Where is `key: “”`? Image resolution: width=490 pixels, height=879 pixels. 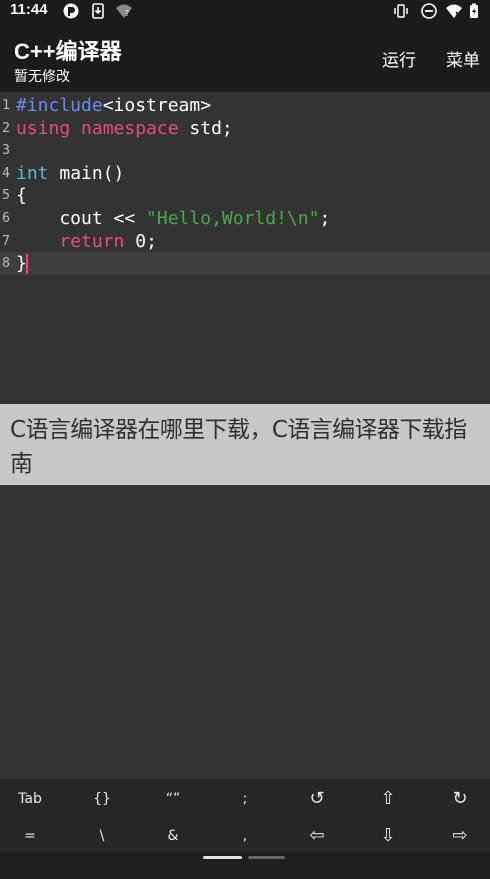 key: “” is located at coordinates (173, 799).